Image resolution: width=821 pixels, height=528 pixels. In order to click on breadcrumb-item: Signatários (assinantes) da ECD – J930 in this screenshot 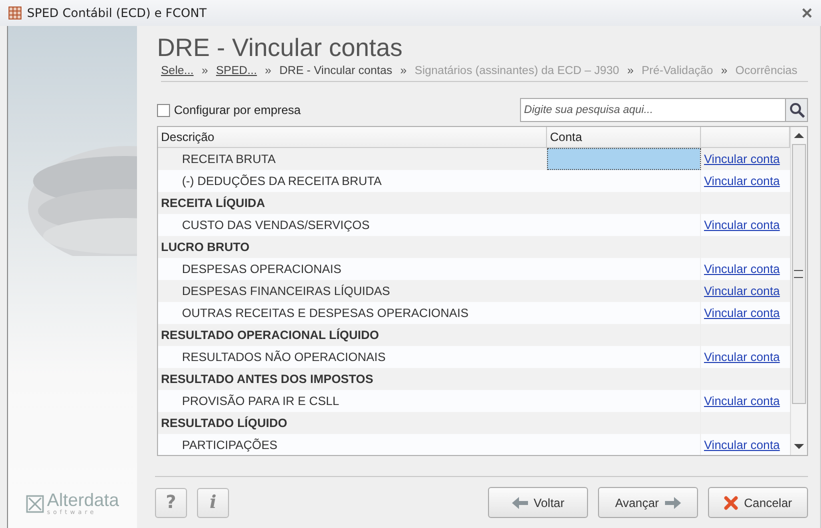, I will do `click(517, 71)`.